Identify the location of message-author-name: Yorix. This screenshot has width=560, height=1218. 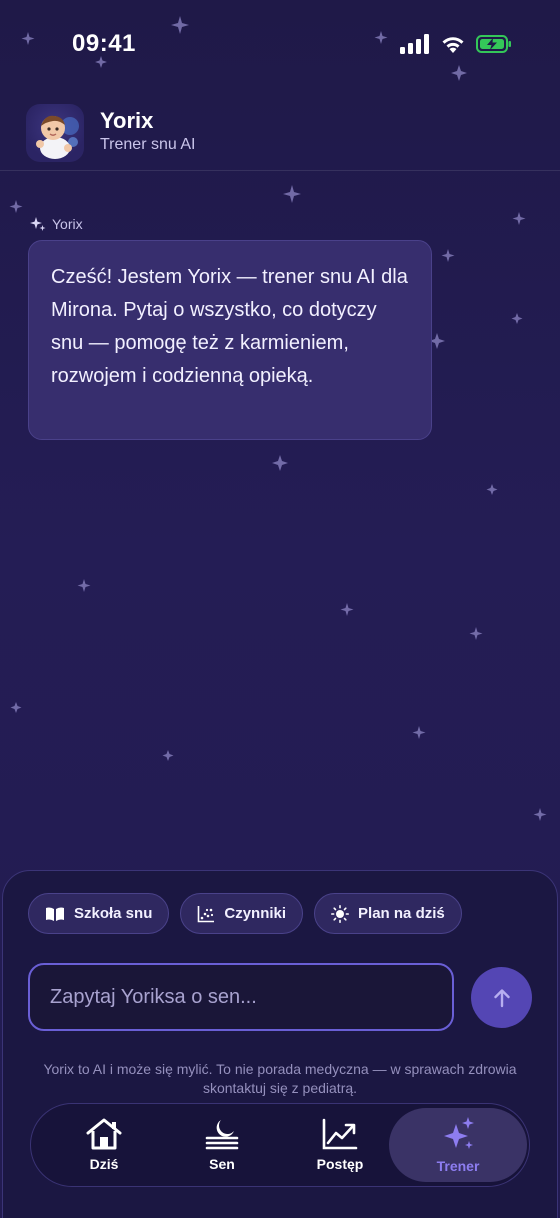
(67, 224).